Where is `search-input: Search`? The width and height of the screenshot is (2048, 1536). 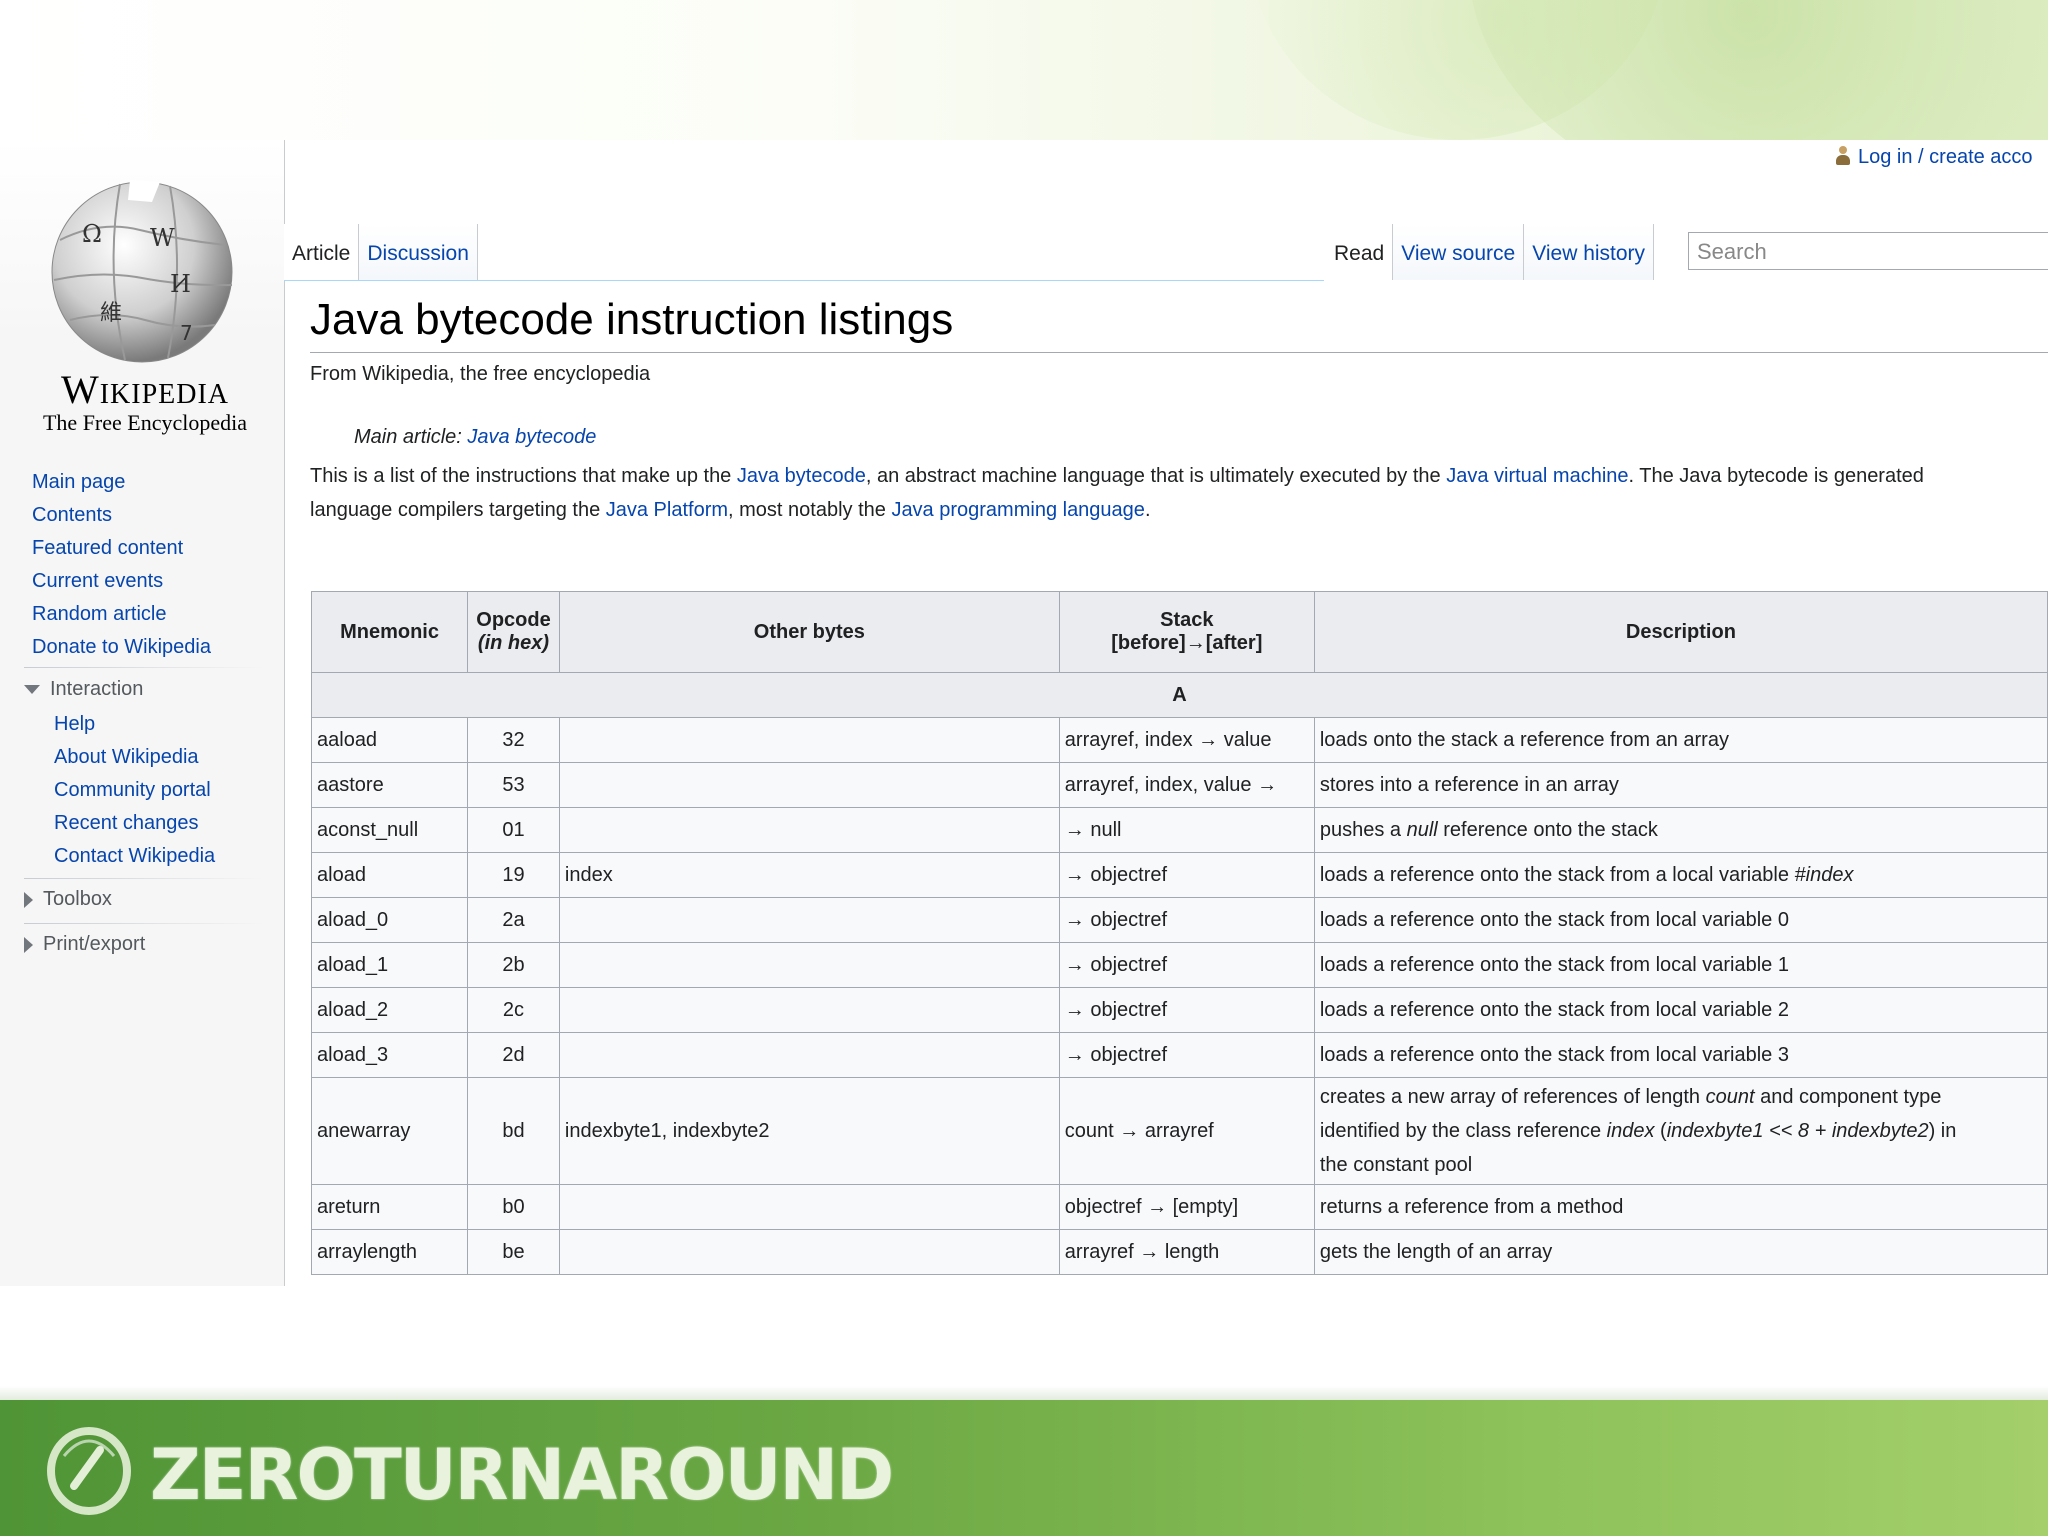 search-input: Search is located at coordinates (1868, 251).